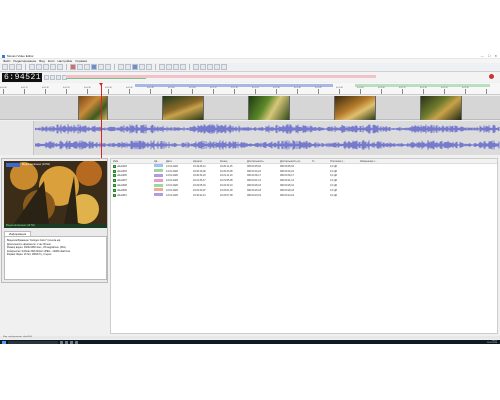 This screenshot has width=500, height=400. What do you see at coordinates (53, 67) in the screenshot?
I see `copy-icon` at bounding box center [53, 67].